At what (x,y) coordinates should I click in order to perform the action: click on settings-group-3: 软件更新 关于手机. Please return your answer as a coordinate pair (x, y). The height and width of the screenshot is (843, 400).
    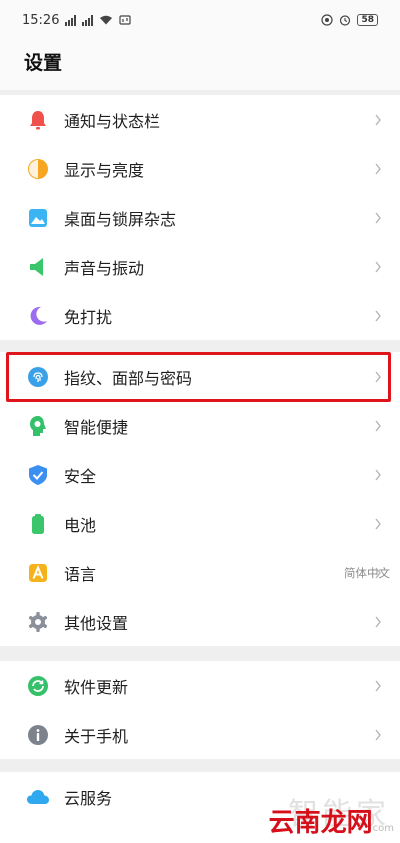
    Looking at the image, I should click on (200, 710).